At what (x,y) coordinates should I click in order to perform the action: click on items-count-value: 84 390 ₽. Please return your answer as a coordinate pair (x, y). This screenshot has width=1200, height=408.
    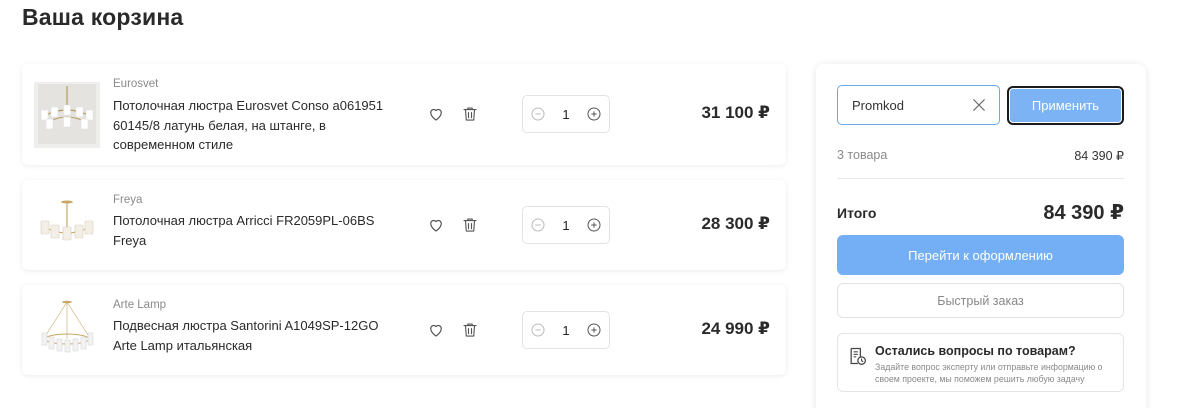
    Looking at the image, I should click on (1099, 156).